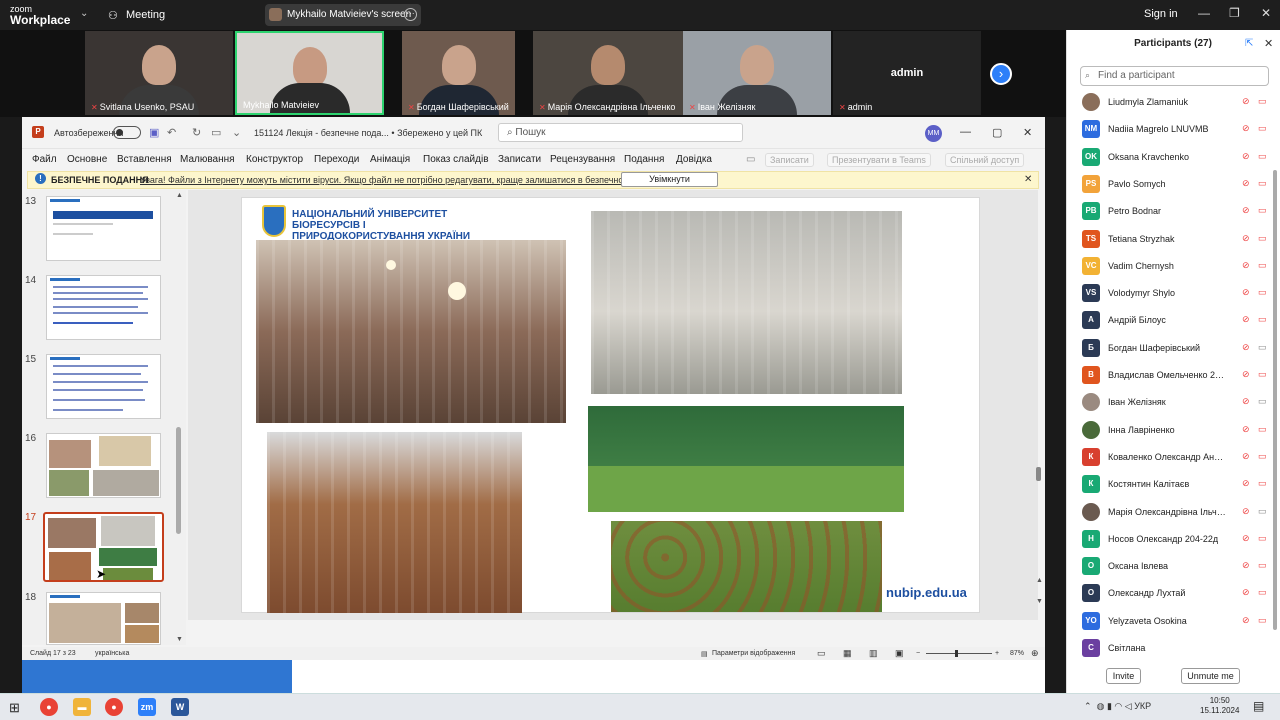  What do you see at coordinates (180, 707) in the screenshot?
I see `word-icon: W` at bounding box center [180, 707].